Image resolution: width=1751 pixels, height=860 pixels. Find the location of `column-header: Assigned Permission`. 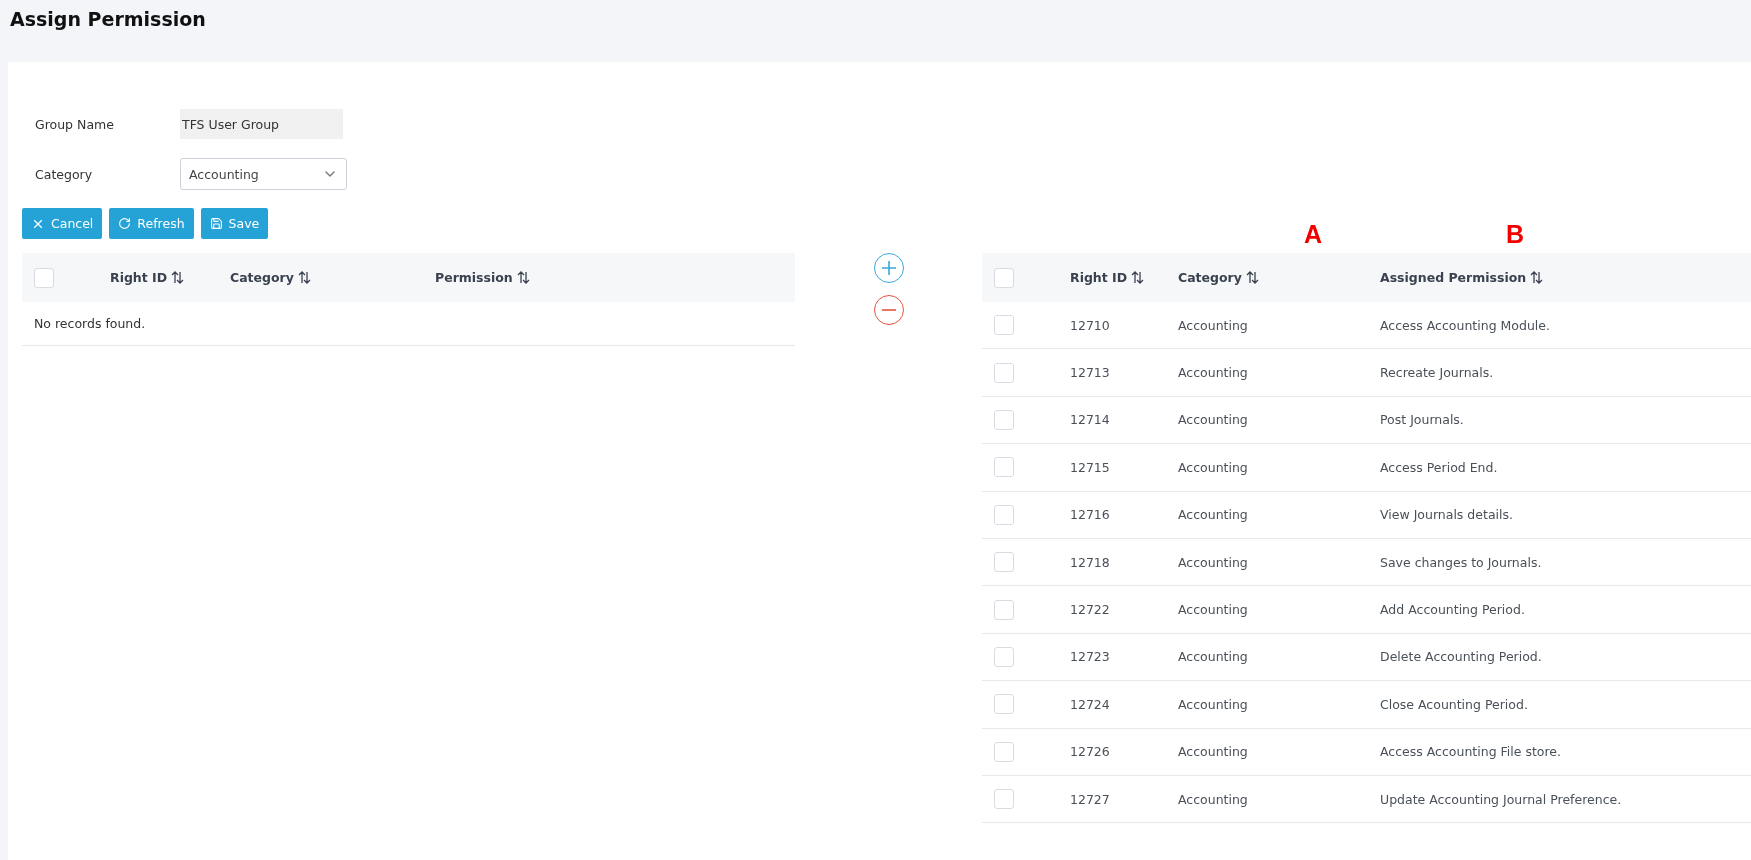

column-header: Assigned Permission is located at coordinates (1462, 277).